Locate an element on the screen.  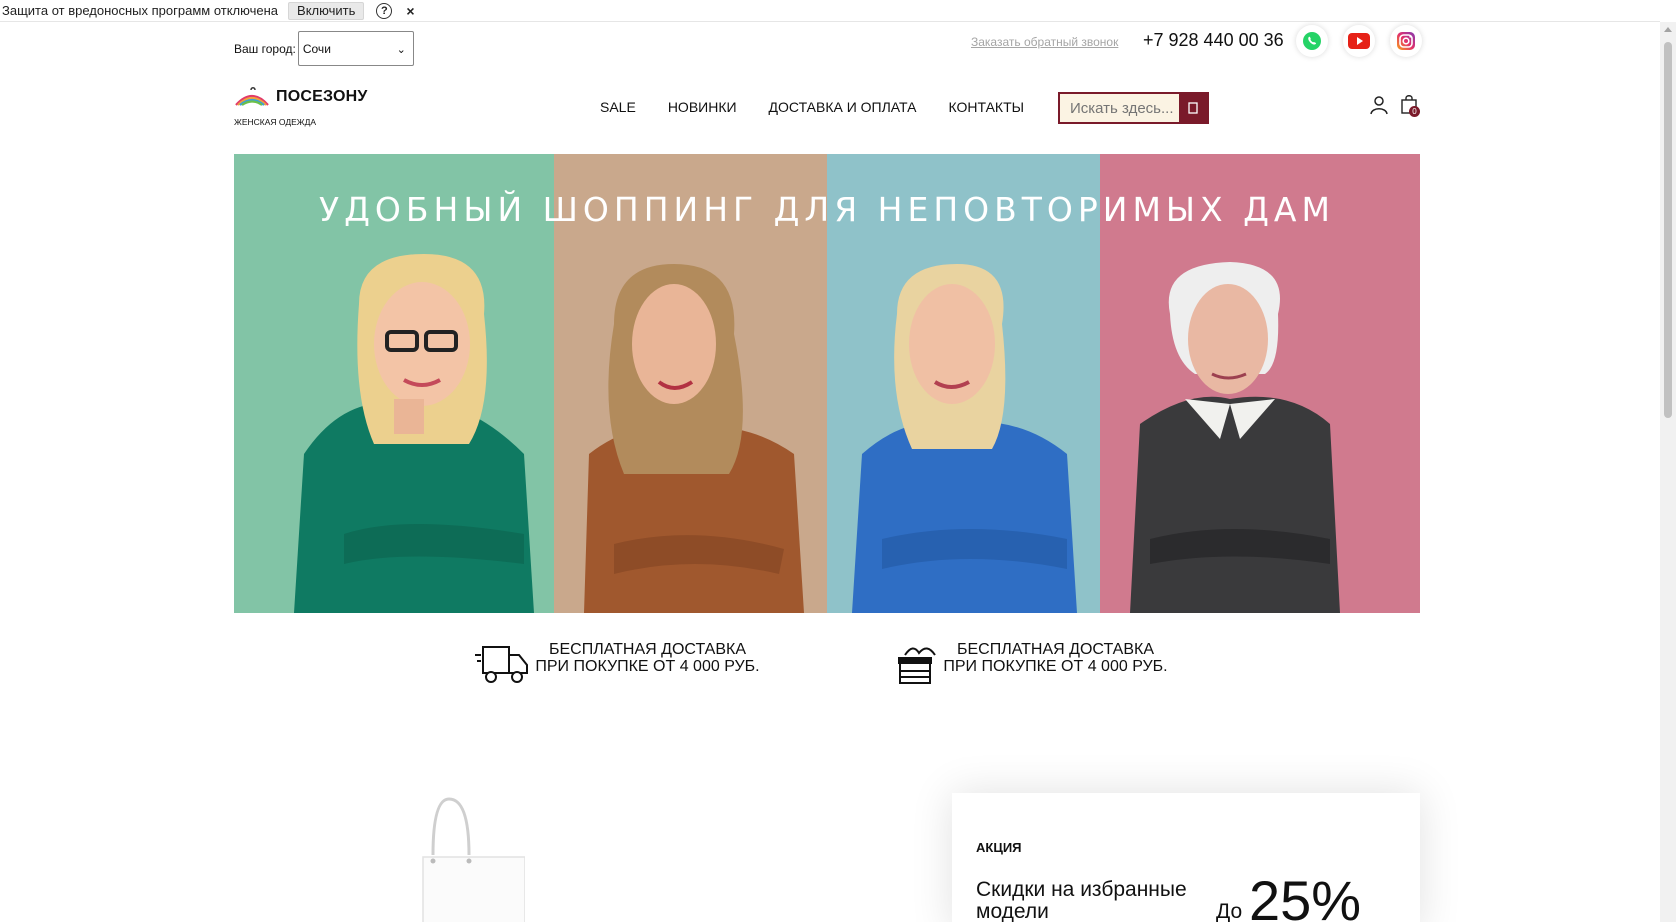
search-box is located at coordinates (1133, 108).